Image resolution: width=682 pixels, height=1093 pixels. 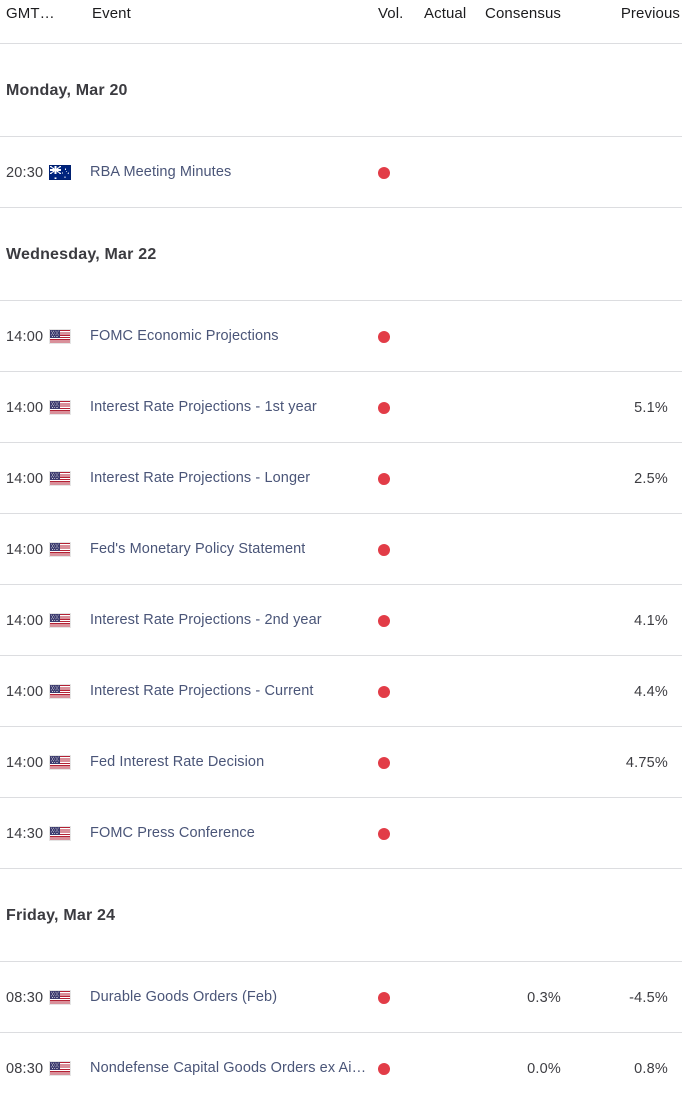 I want to click on au-flag-icon, so click(x=60, y=172).